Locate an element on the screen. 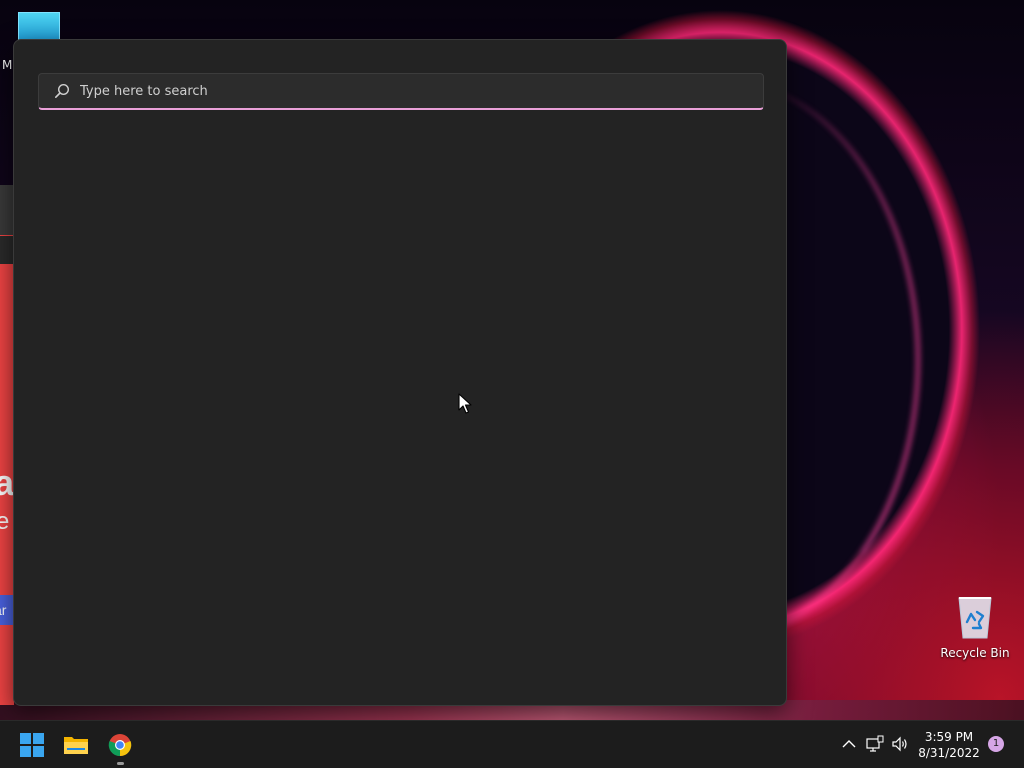 This screenshot has width=1024, height=768. search-input is located at coordinates (400, 91).